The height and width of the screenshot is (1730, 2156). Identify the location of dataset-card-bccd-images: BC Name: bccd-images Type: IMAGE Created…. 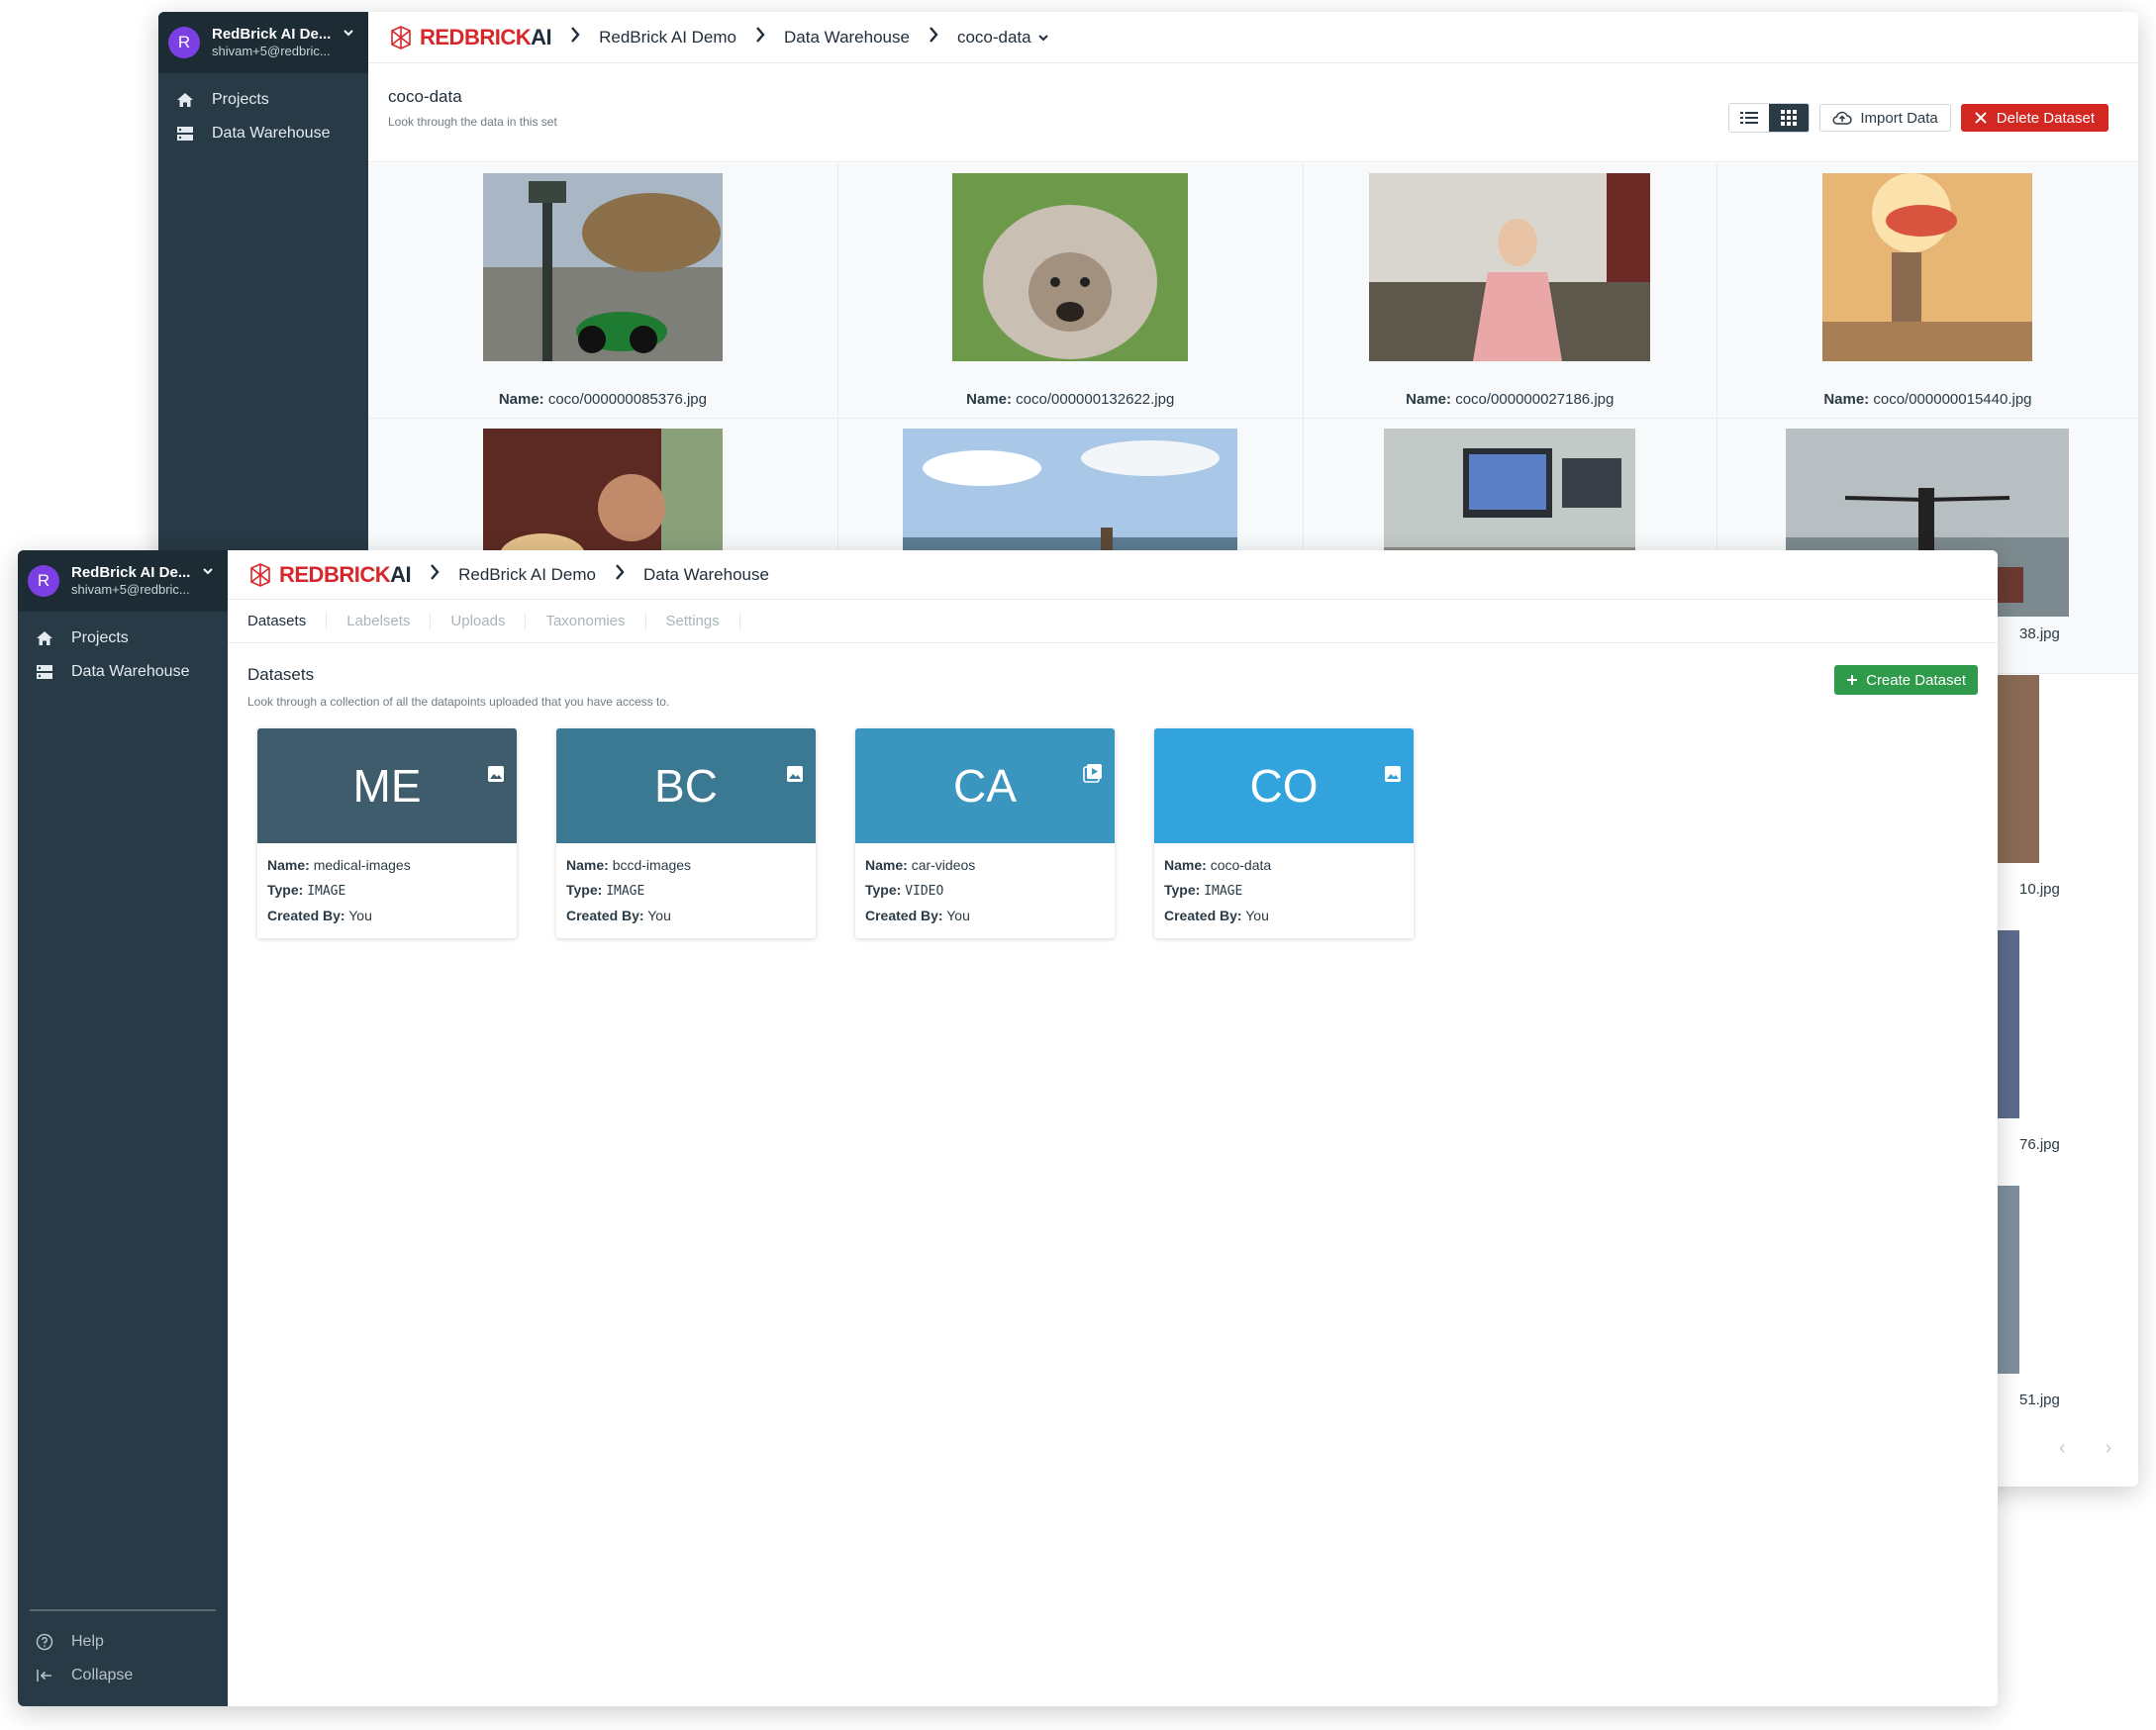
(686, 833).